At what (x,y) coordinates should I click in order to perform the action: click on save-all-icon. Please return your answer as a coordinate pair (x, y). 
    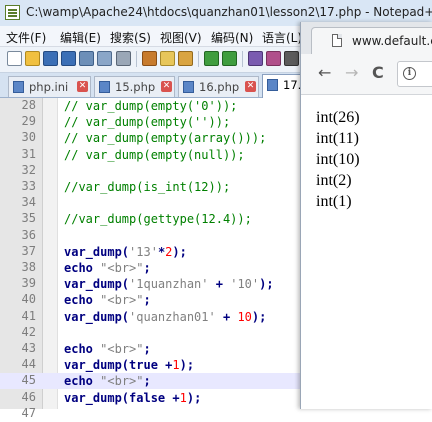
    Looking at the image, I should click on (68, 58).